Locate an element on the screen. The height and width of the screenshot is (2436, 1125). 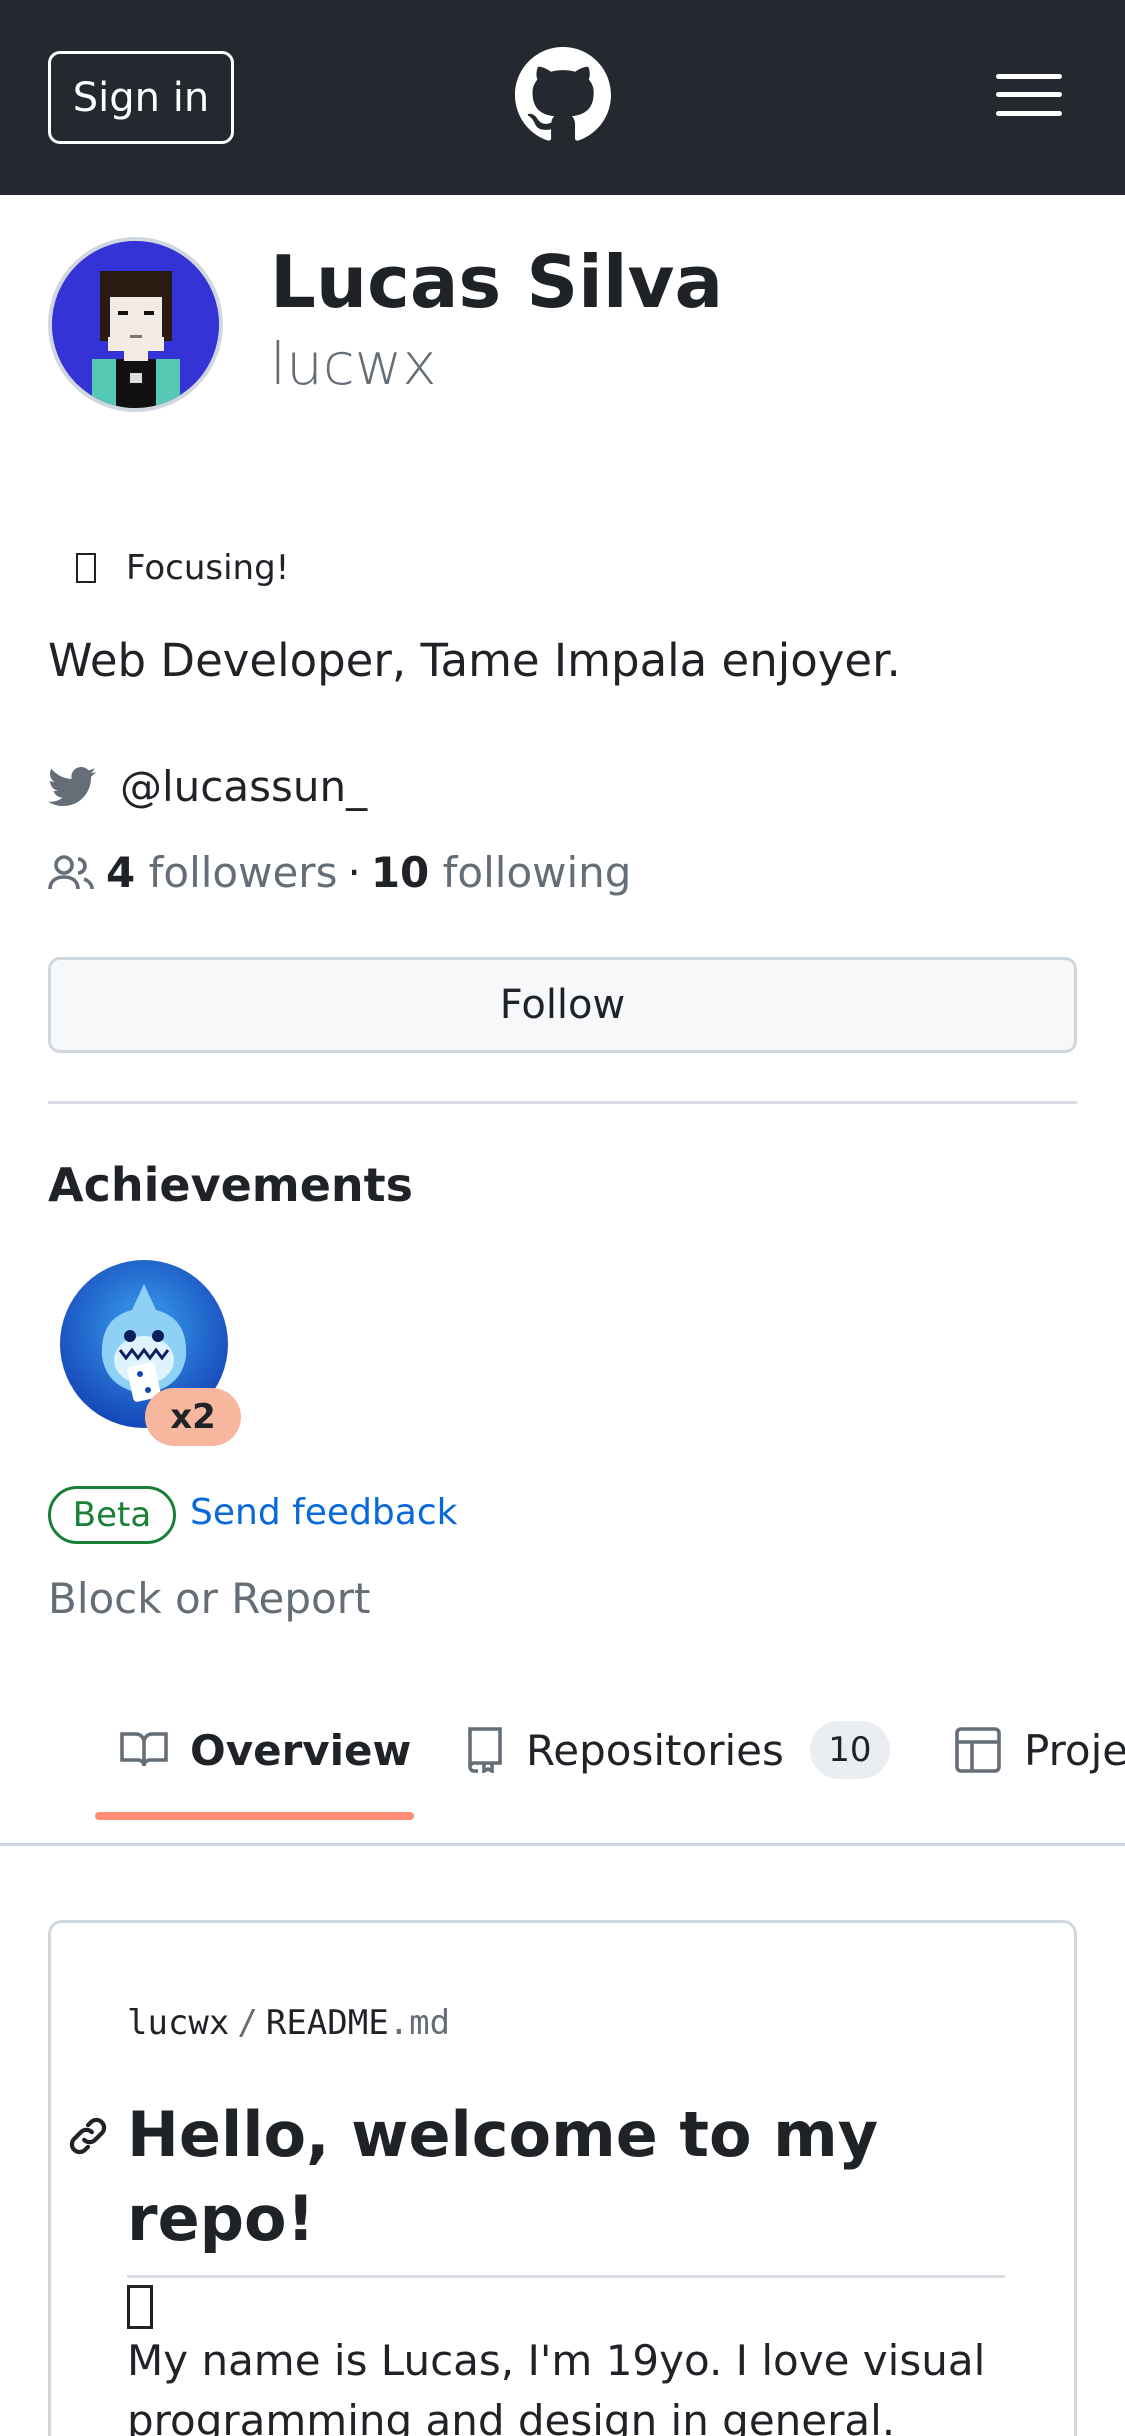
followers-count: 4 is located at coordinates (121, 872).